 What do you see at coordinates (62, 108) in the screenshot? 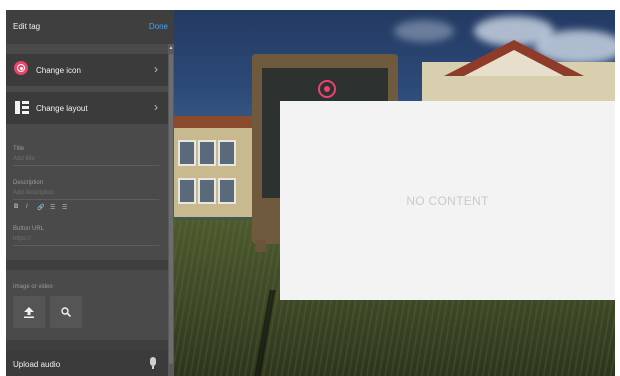
I see `change-layout-label: Change layout` at bounding box center [62, 108].